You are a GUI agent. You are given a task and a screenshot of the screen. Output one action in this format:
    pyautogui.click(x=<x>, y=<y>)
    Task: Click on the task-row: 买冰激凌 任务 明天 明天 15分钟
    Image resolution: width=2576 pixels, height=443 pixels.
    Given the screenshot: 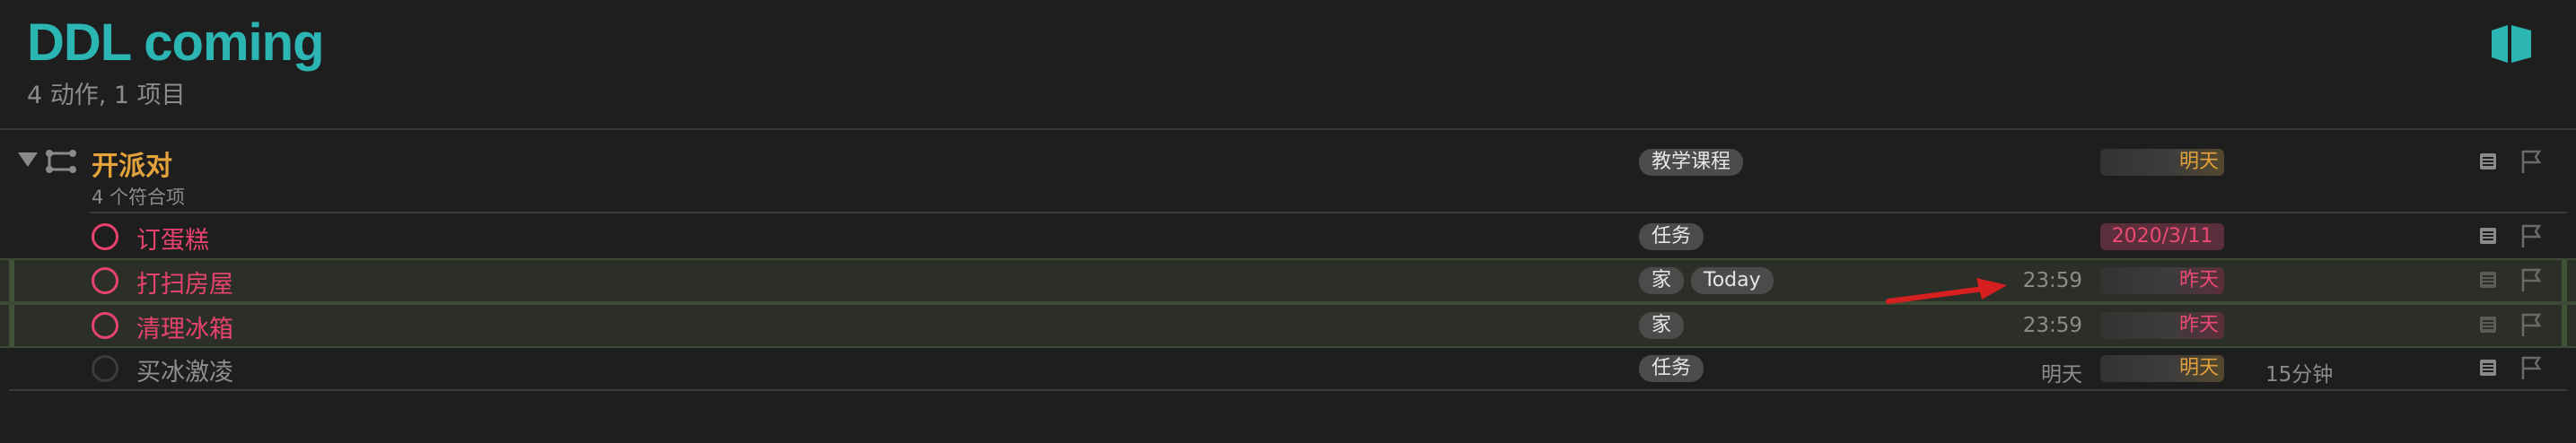 What is the action you would take?
    pyautogui.click(x=1288, y=368)
    